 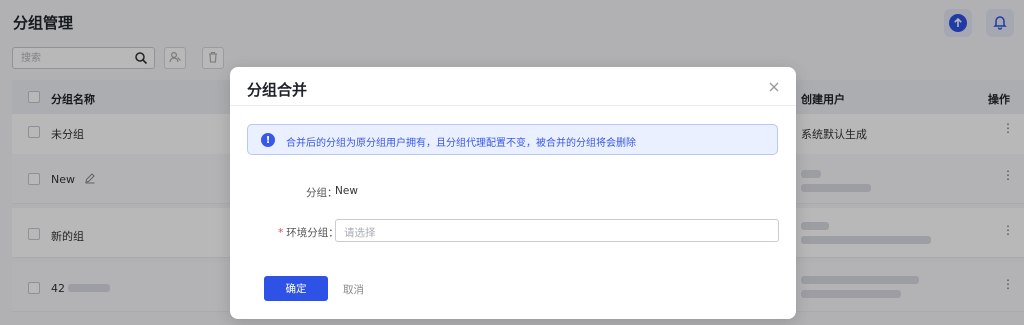 What do you see at coordinates (353, 289) in the screenshot?
I see `cancel-button: 取消` at bounding box center [353, 289].